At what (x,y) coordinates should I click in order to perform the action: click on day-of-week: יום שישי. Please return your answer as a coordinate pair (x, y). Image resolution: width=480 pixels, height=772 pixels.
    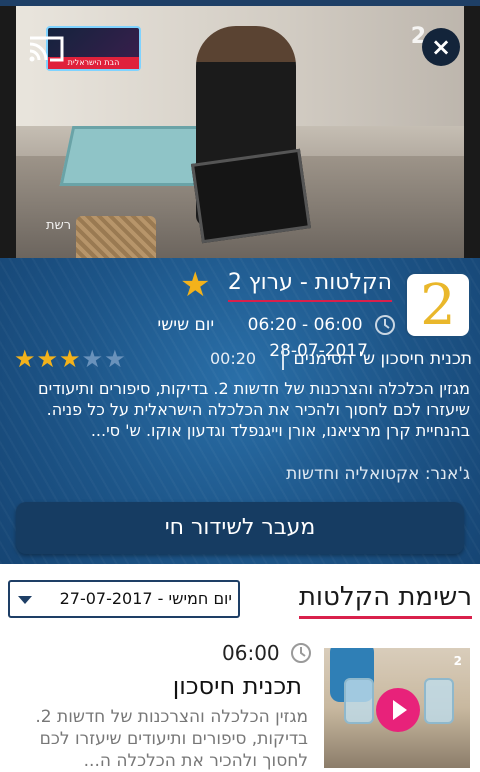
    Looking at the image, I should click on (186, 325).